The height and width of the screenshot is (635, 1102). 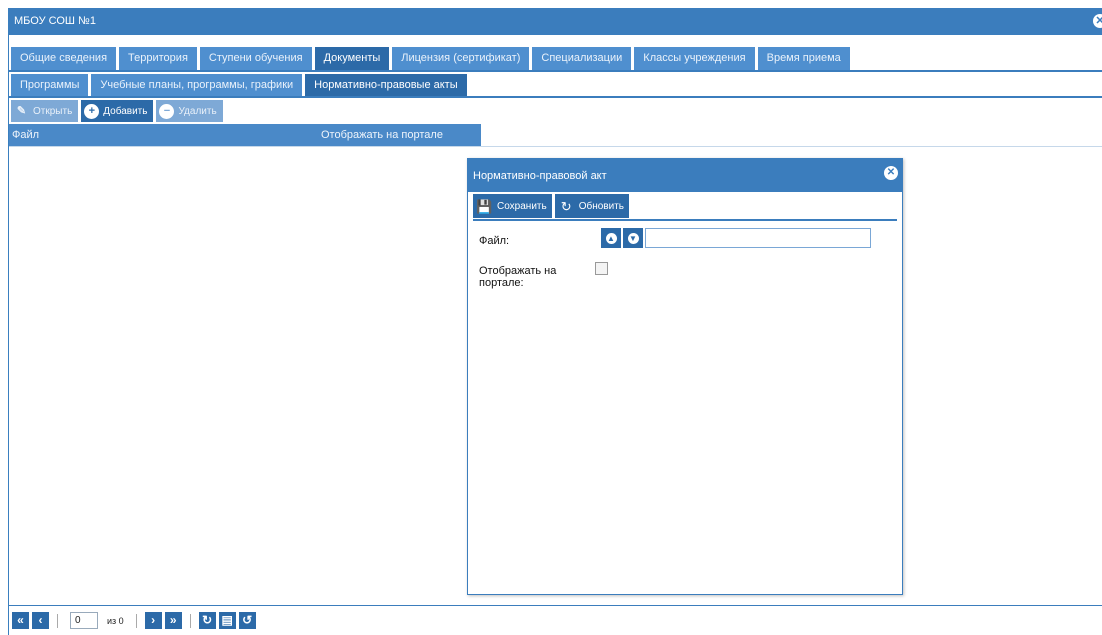 I want to click on delete-button: − Удалить, so click(x=189, y=111).